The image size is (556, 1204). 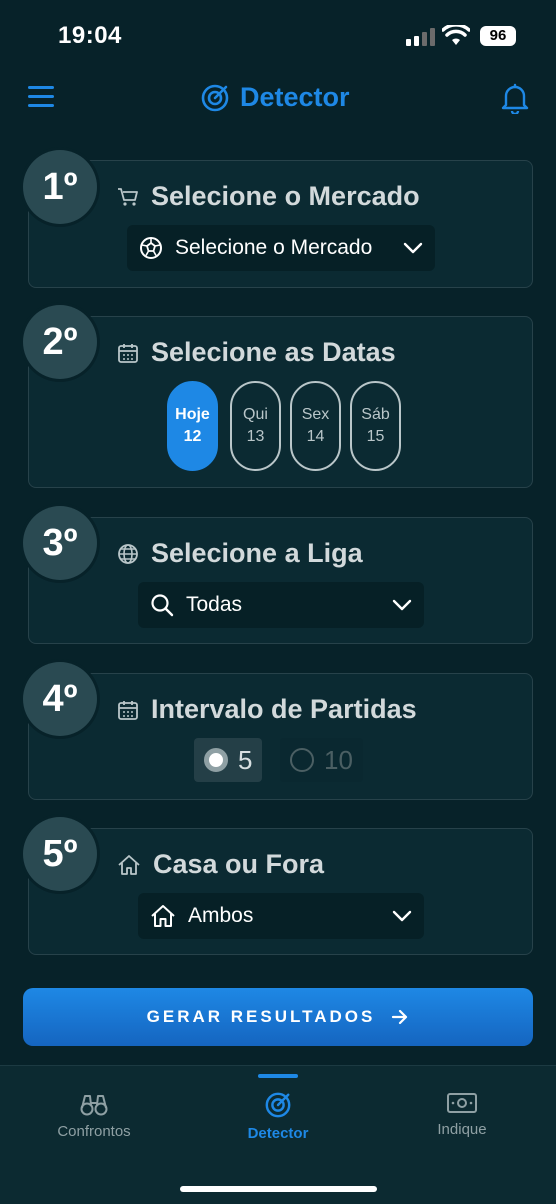 I want to click on home-away-select-value: Ambos, so click(x=221, y=915).